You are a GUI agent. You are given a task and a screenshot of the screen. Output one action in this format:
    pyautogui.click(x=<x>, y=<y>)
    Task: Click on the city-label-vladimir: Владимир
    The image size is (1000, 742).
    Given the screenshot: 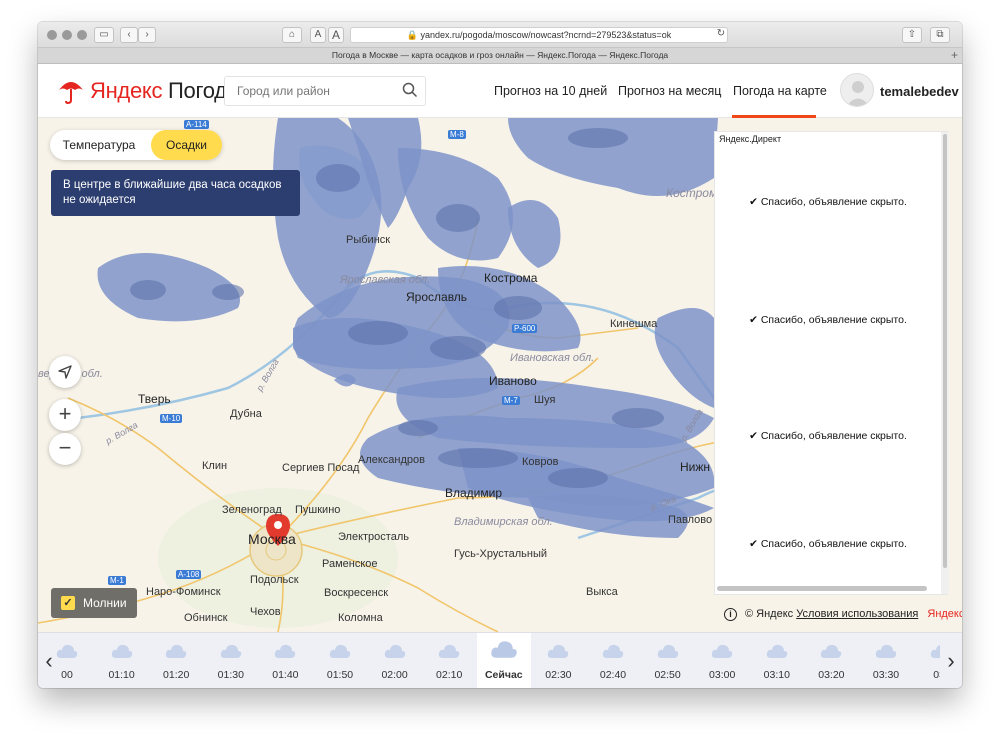 What is the action you would take?
    pyautogui.click(x=474, y=493)
    